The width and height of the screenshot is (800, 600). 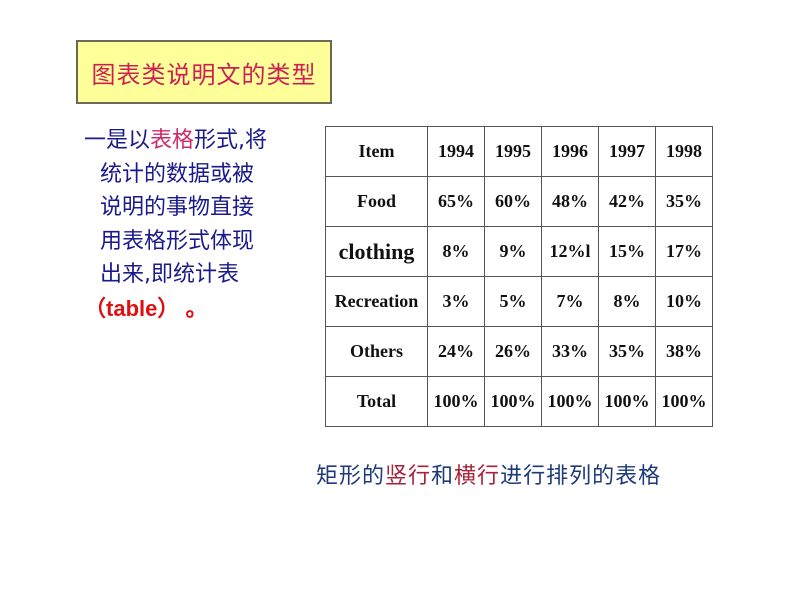 I want to click on highlight-word: 表格, so click(x=172, y=140).